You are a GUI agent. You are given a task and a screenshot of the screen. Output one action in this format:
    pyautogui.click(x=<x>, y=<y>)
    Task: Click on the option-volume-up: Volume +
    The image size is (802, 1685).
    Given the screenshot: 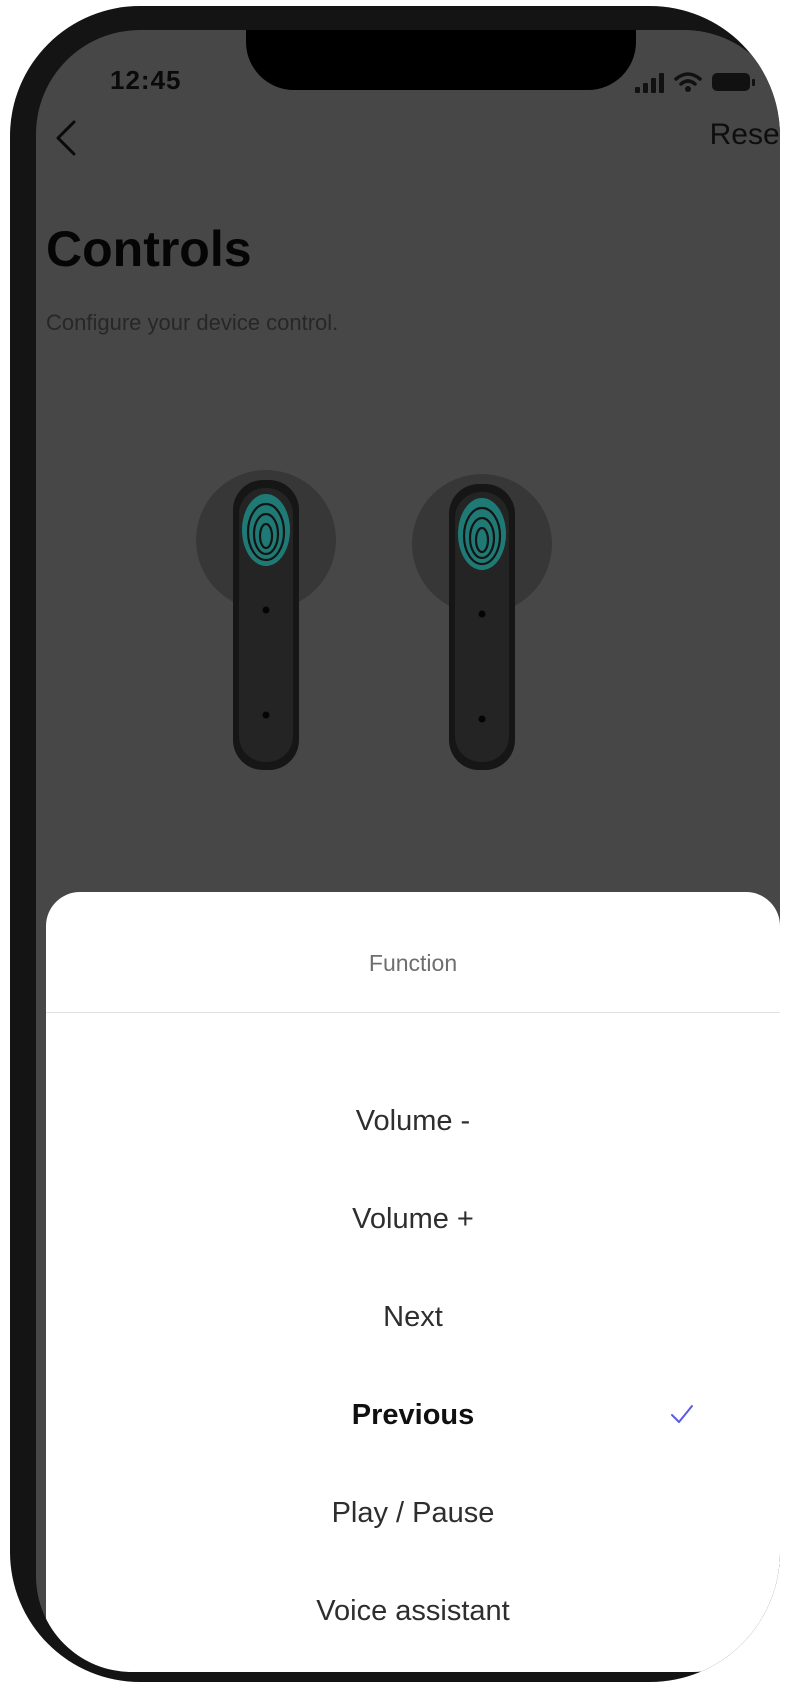 What is the action you would take?
    pyautogui.click(x=413, y=1219)
    